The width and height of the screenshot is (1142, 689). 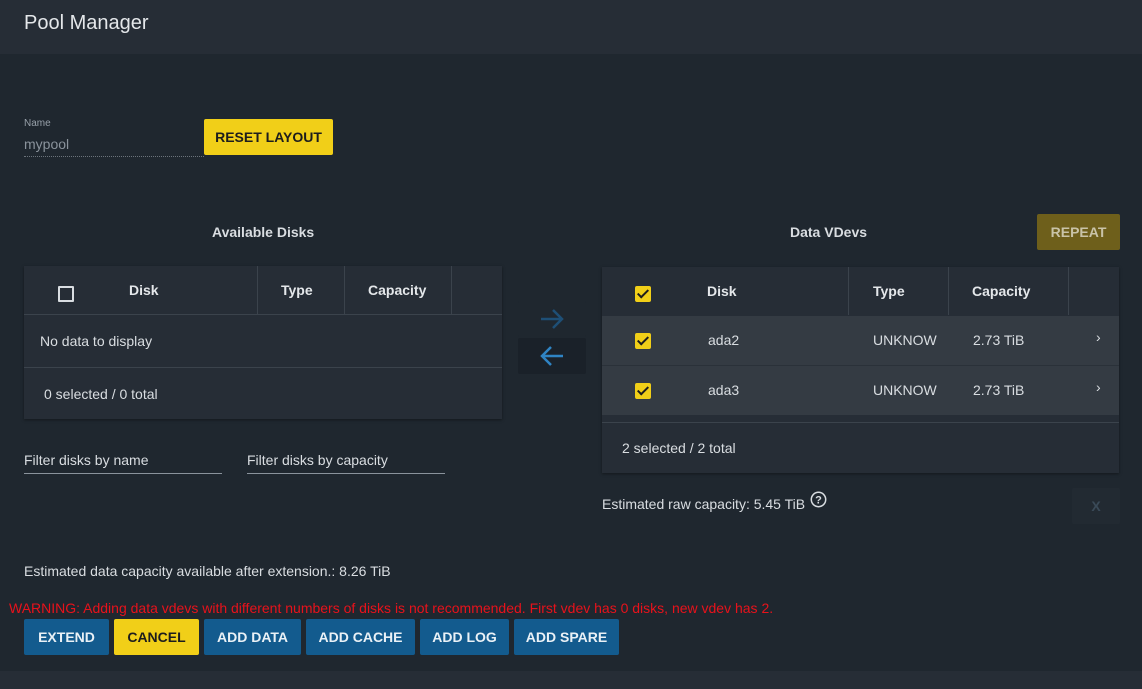 What do you see at coordinates (724, 340) in the screenshot?
I see `row-disk: ada2` at bounding box center [724, 340].